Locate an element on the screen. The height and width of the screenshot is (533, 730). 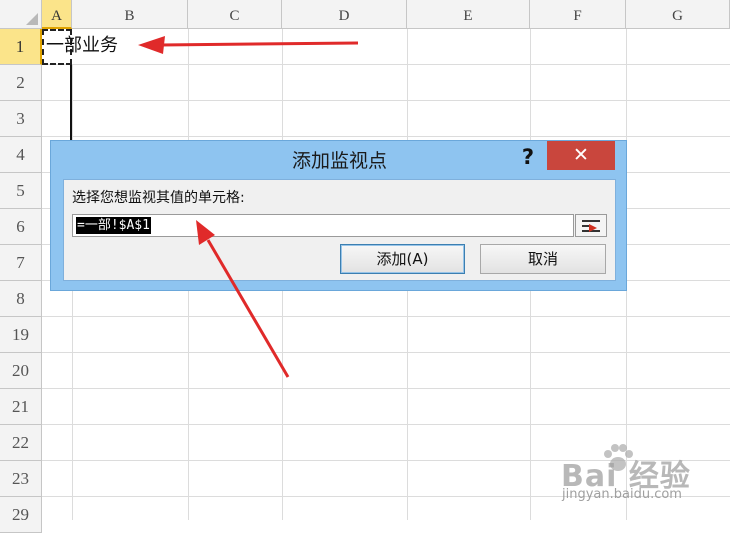
column-header-f: F is located at coordinates (578, 14).